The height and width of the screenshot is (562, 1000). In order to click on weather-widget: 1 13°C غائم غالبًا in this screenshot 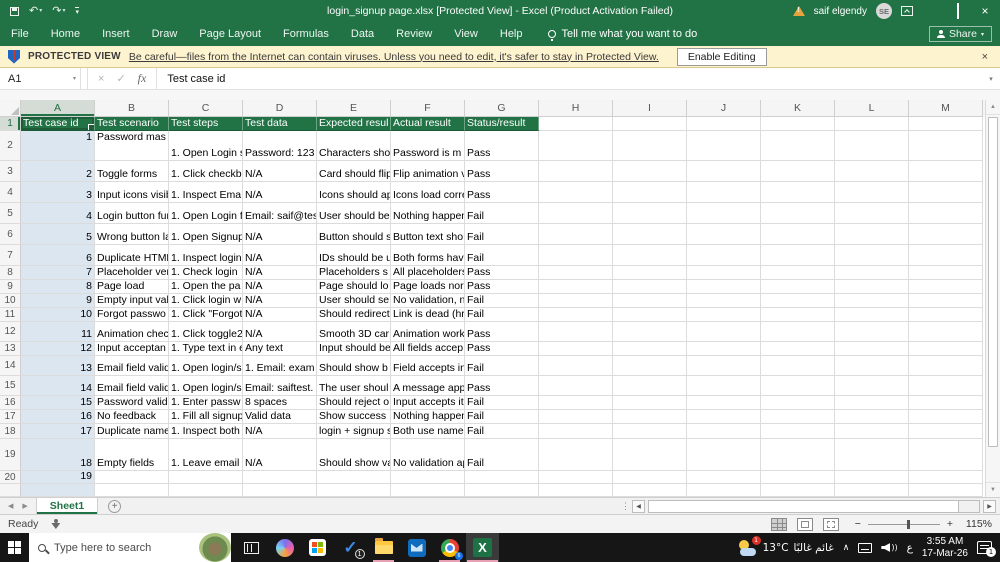, I will do `click(786, 545)`.